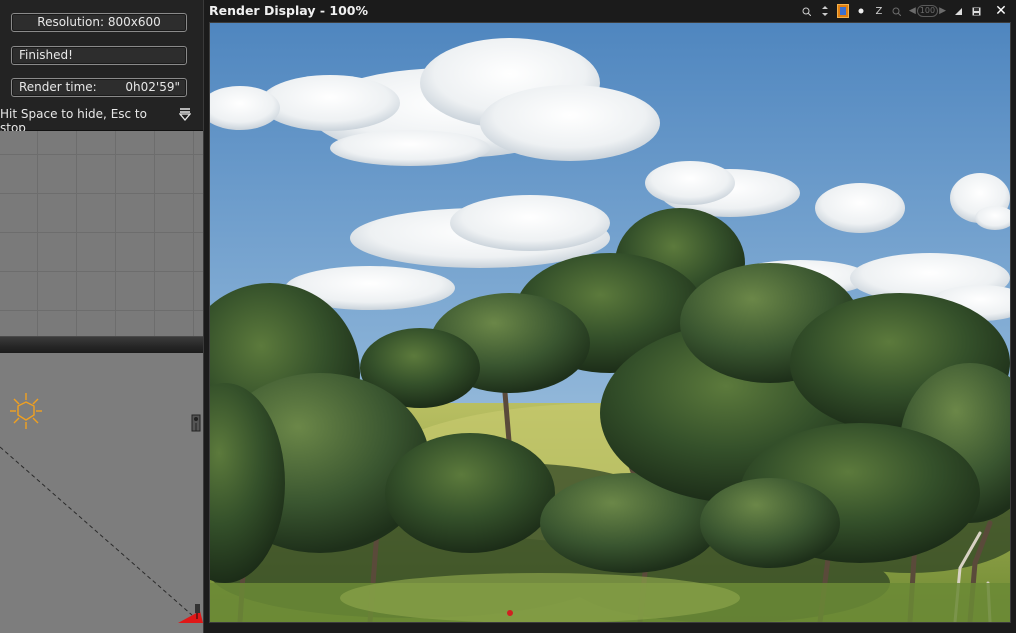 The height and width of the screenshot is (633, 1016). What do you see at coordinates (101, 119) in the screenshot?
I see `hint-row: Hit Space to hide, Esc to stop` at bounding box center [101, 119].